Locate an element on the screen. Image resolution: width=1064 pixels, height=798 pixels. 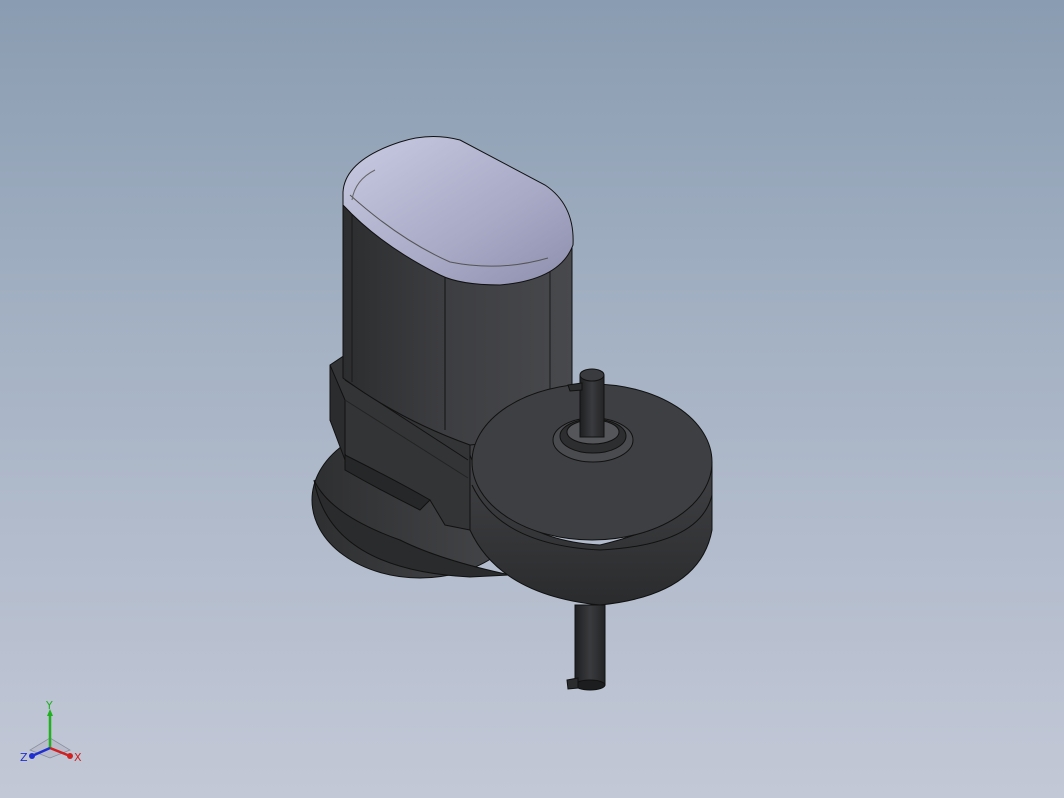
z-axis-tip is located at coordinates (32, 756).